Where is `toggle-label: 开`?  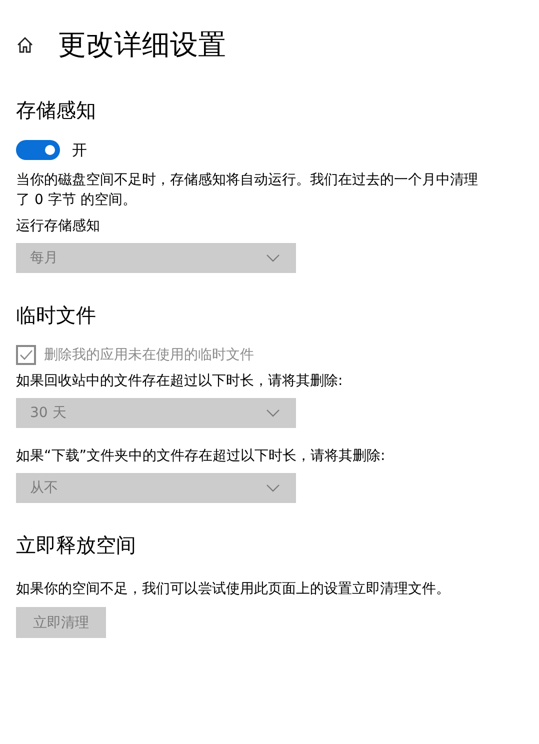
toggle-label: 开 is located at coordinates (79, 150).